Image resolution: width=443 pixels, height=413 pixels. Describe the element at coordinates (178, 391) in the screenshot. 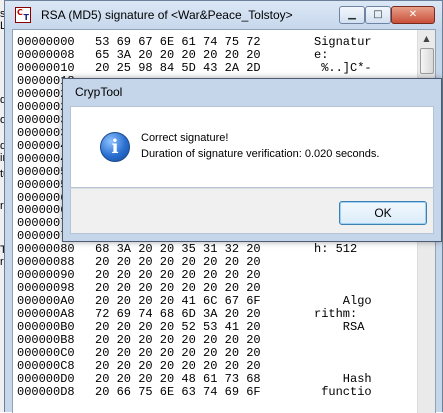

I see `hex-bytes: 20 66 75 6E 63 74 69 6F` at that location.